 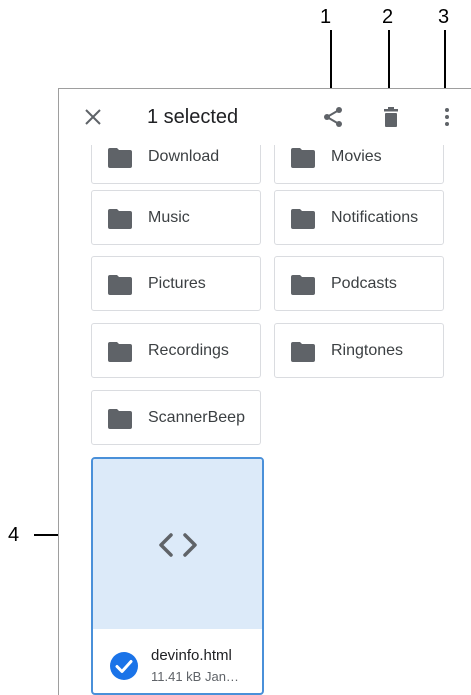 I want to click on folder-label: Recordings, so click(x=188, y=350).